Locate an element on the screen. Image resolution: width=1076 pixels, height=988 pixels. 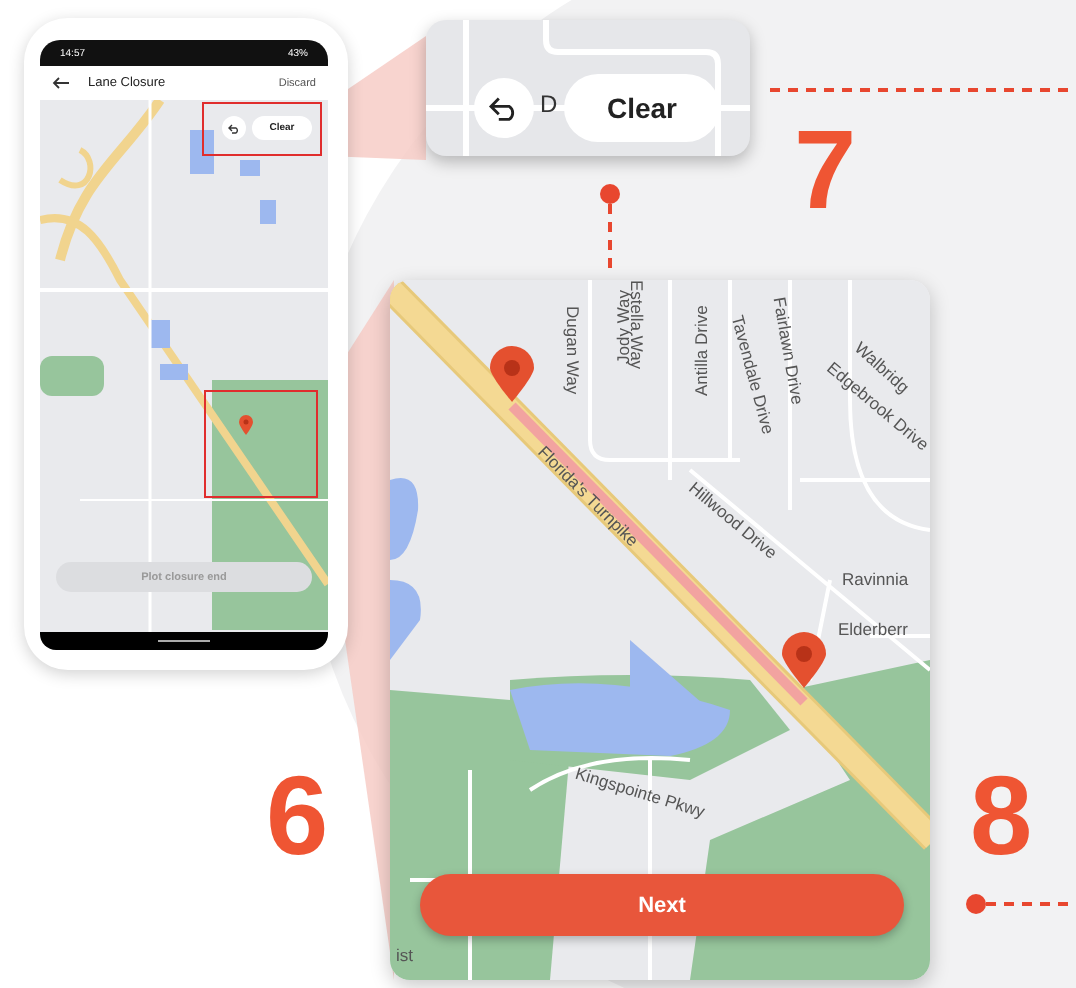
step-number: 7 is located at coordinates (825, 170).